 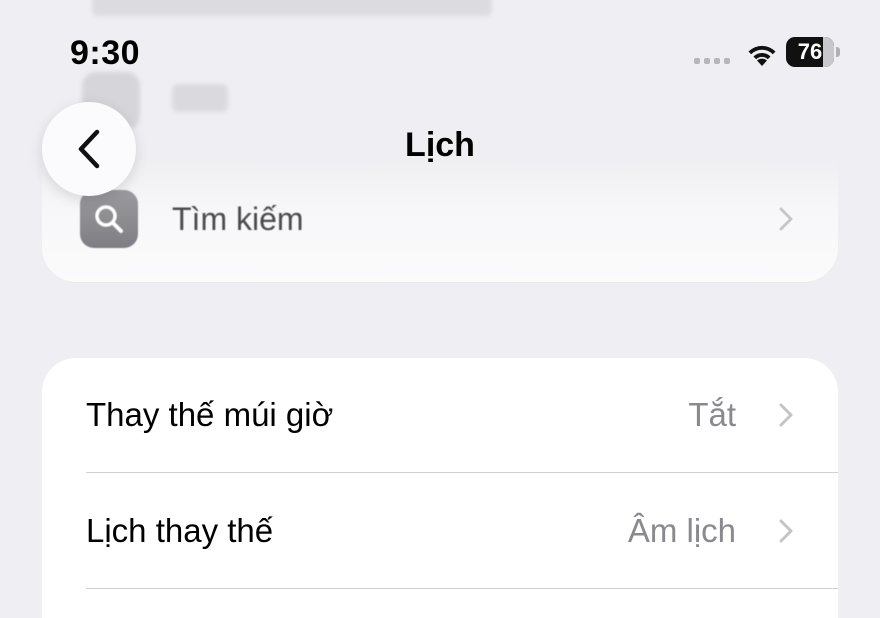 I want to click on search-label: Tìm kiếm, so click(x=238, y=219).